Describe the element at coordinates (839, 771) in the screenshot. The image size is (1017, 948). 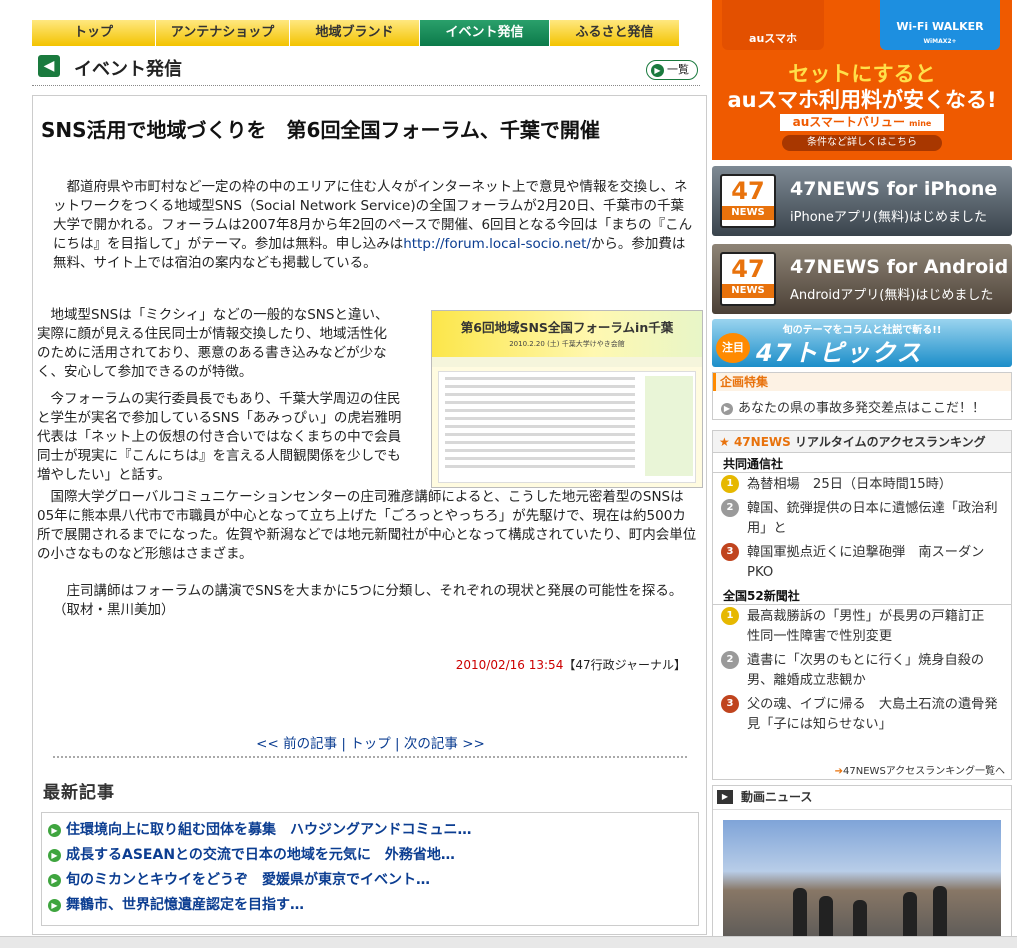
I see `arrow-right-icon: ➔` at that location.